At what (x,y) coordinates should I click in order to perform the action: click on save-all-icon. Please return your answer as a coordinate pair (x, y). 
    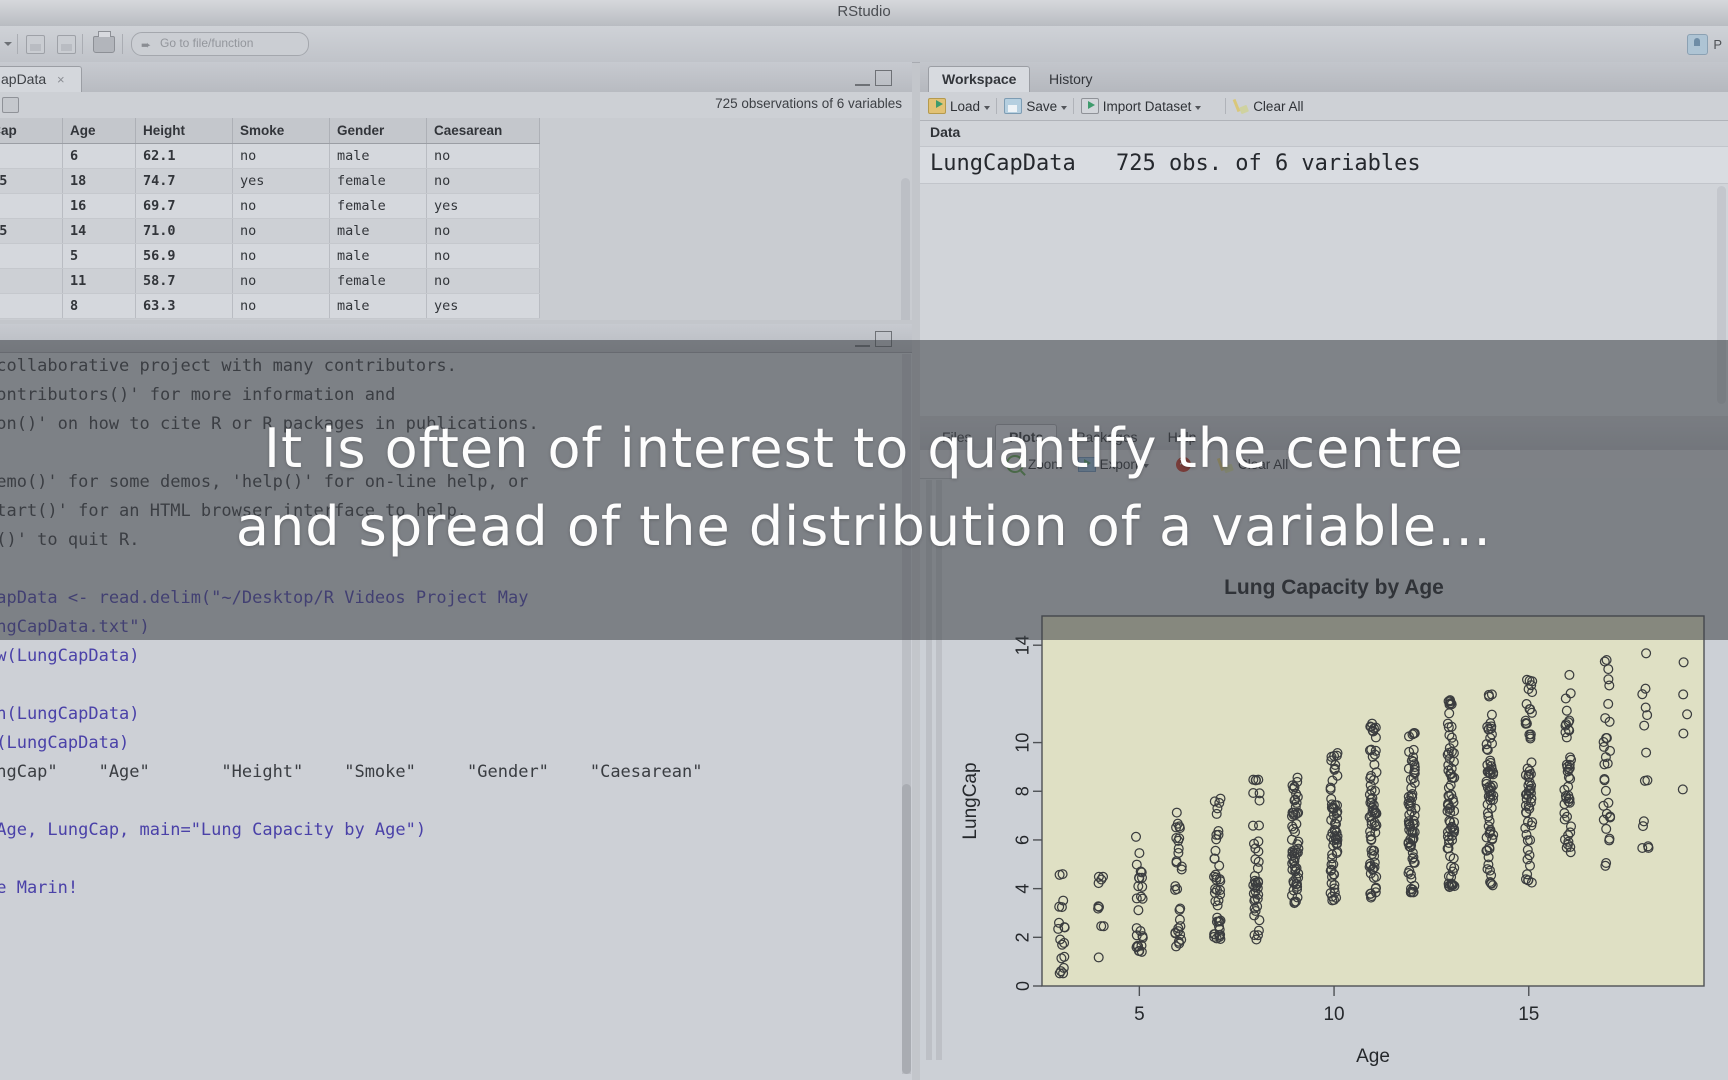
    Looking at the image, I should click on (66, 44).